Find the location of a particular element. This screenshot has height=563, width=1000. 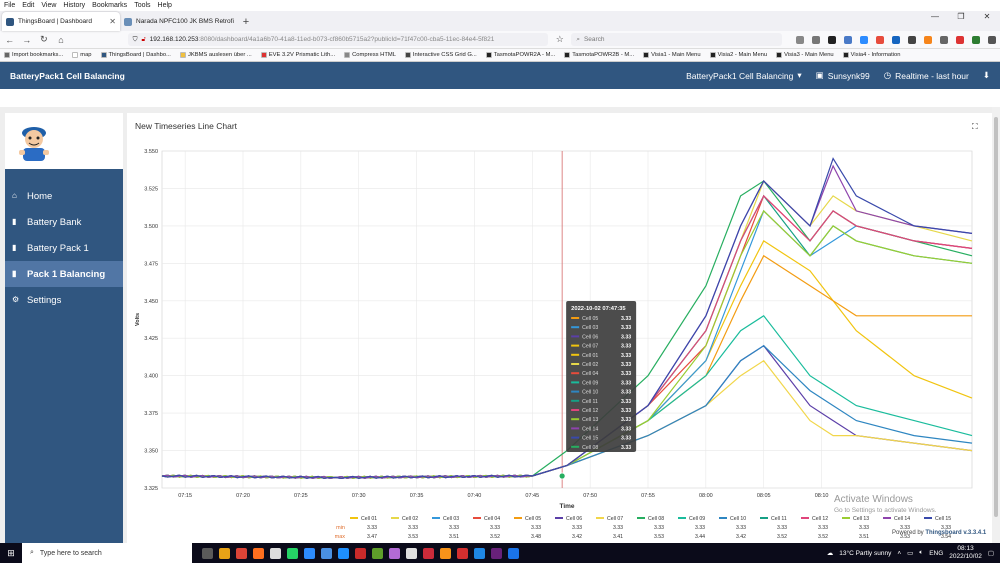

profile-icon is located at coordinates (975, 39).